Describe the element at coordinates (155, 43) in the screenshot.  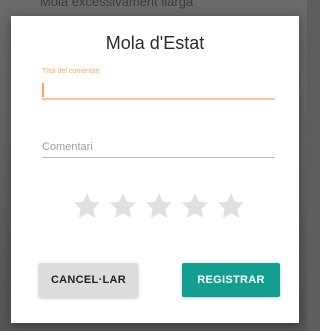
I see `dialog-title: Mola d'Estat` at that location.